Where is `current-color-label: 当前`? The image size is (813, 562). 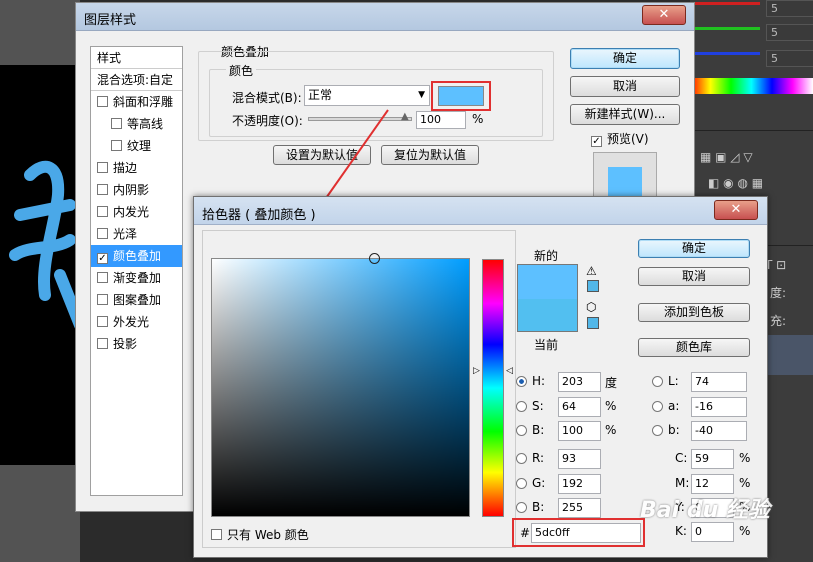 current-color-label: 当前 is located at coordinates (546, 345).